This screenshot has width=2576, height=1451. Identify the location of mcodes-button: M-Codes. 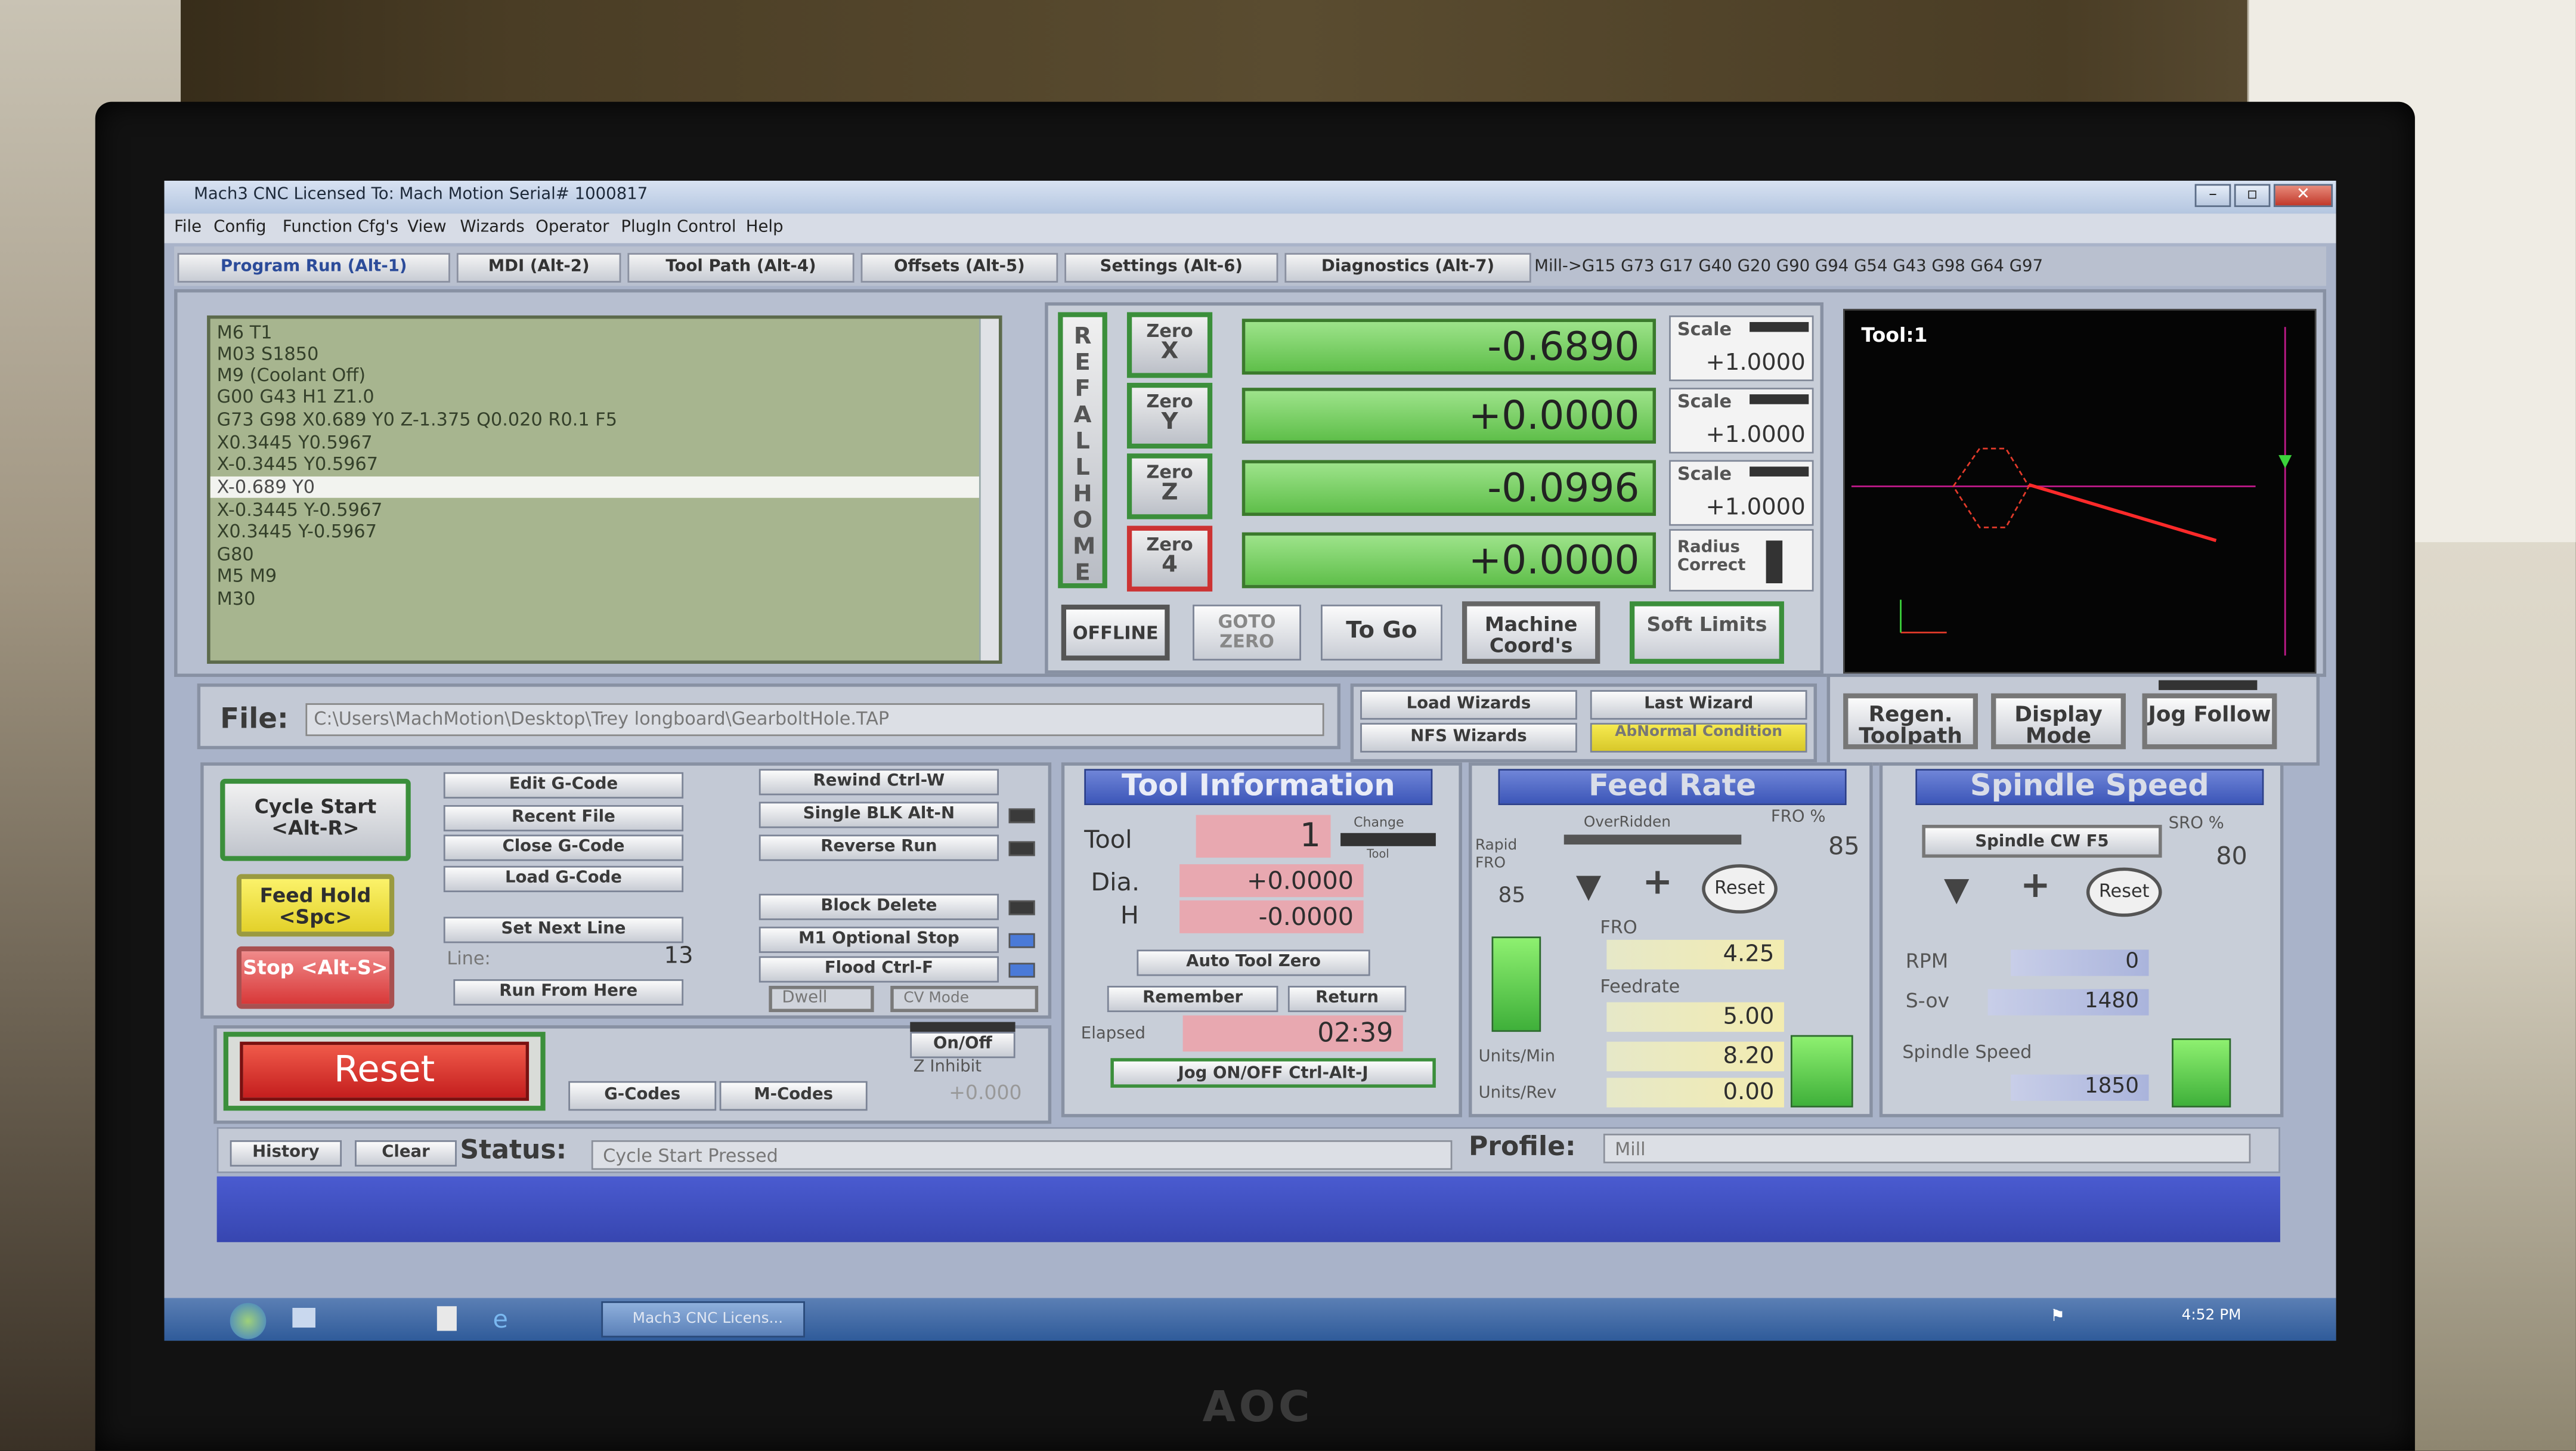
(794, 1096).